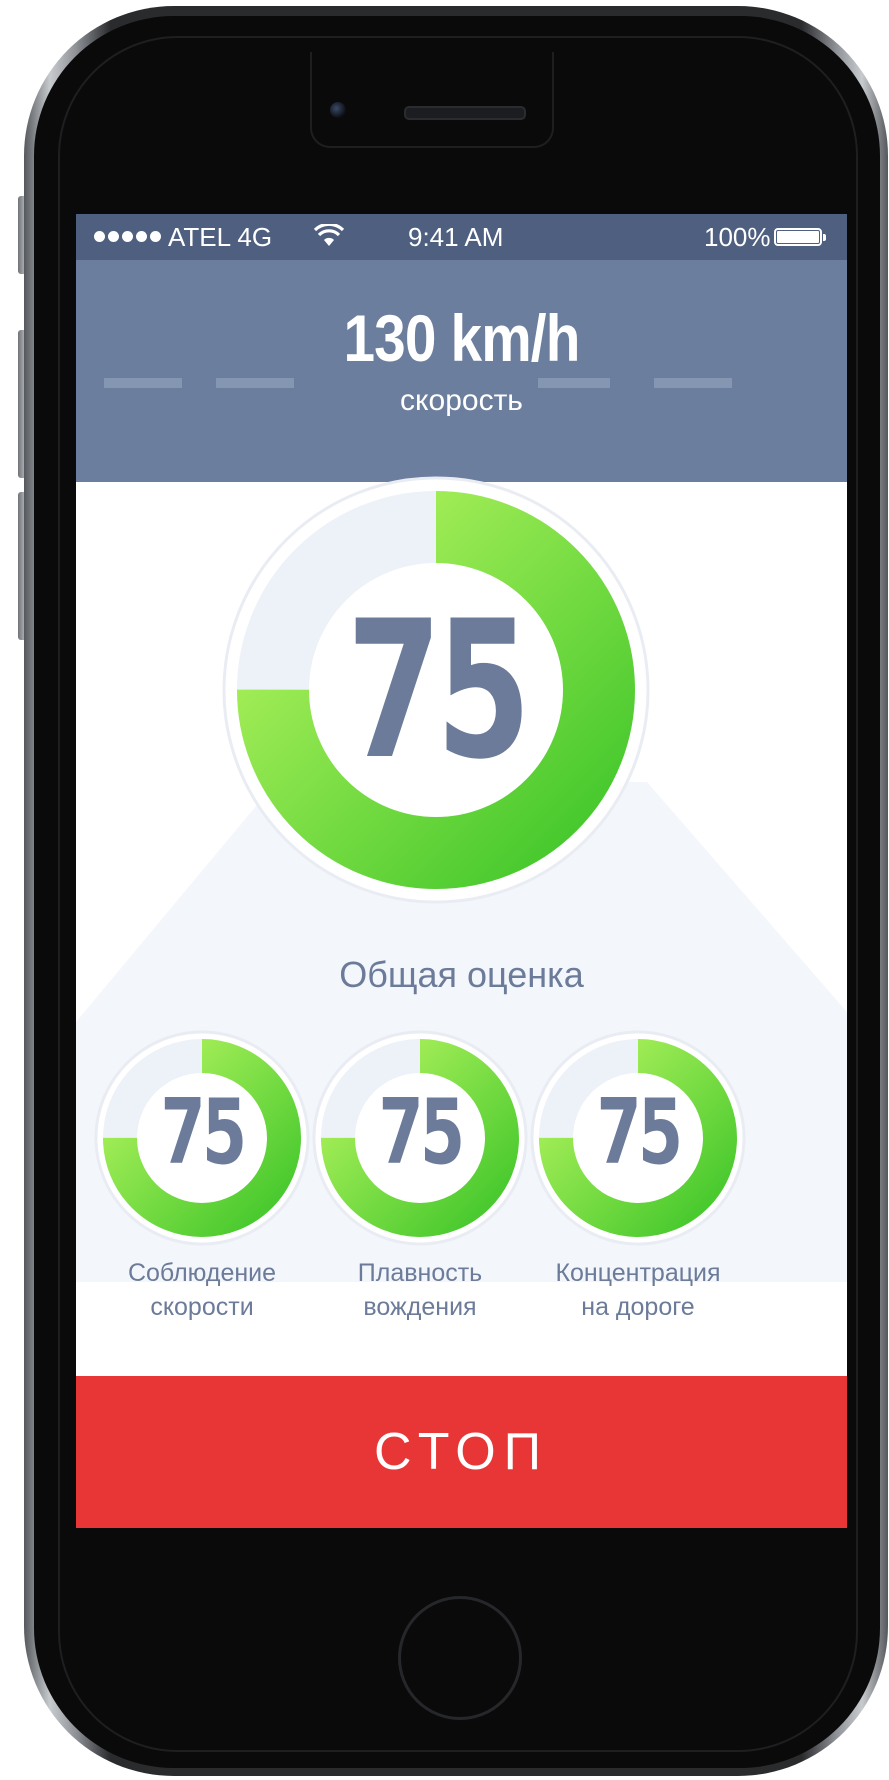  I want to click on speed-compliance-label: Соблюдение скорости, so click(202, 1290).